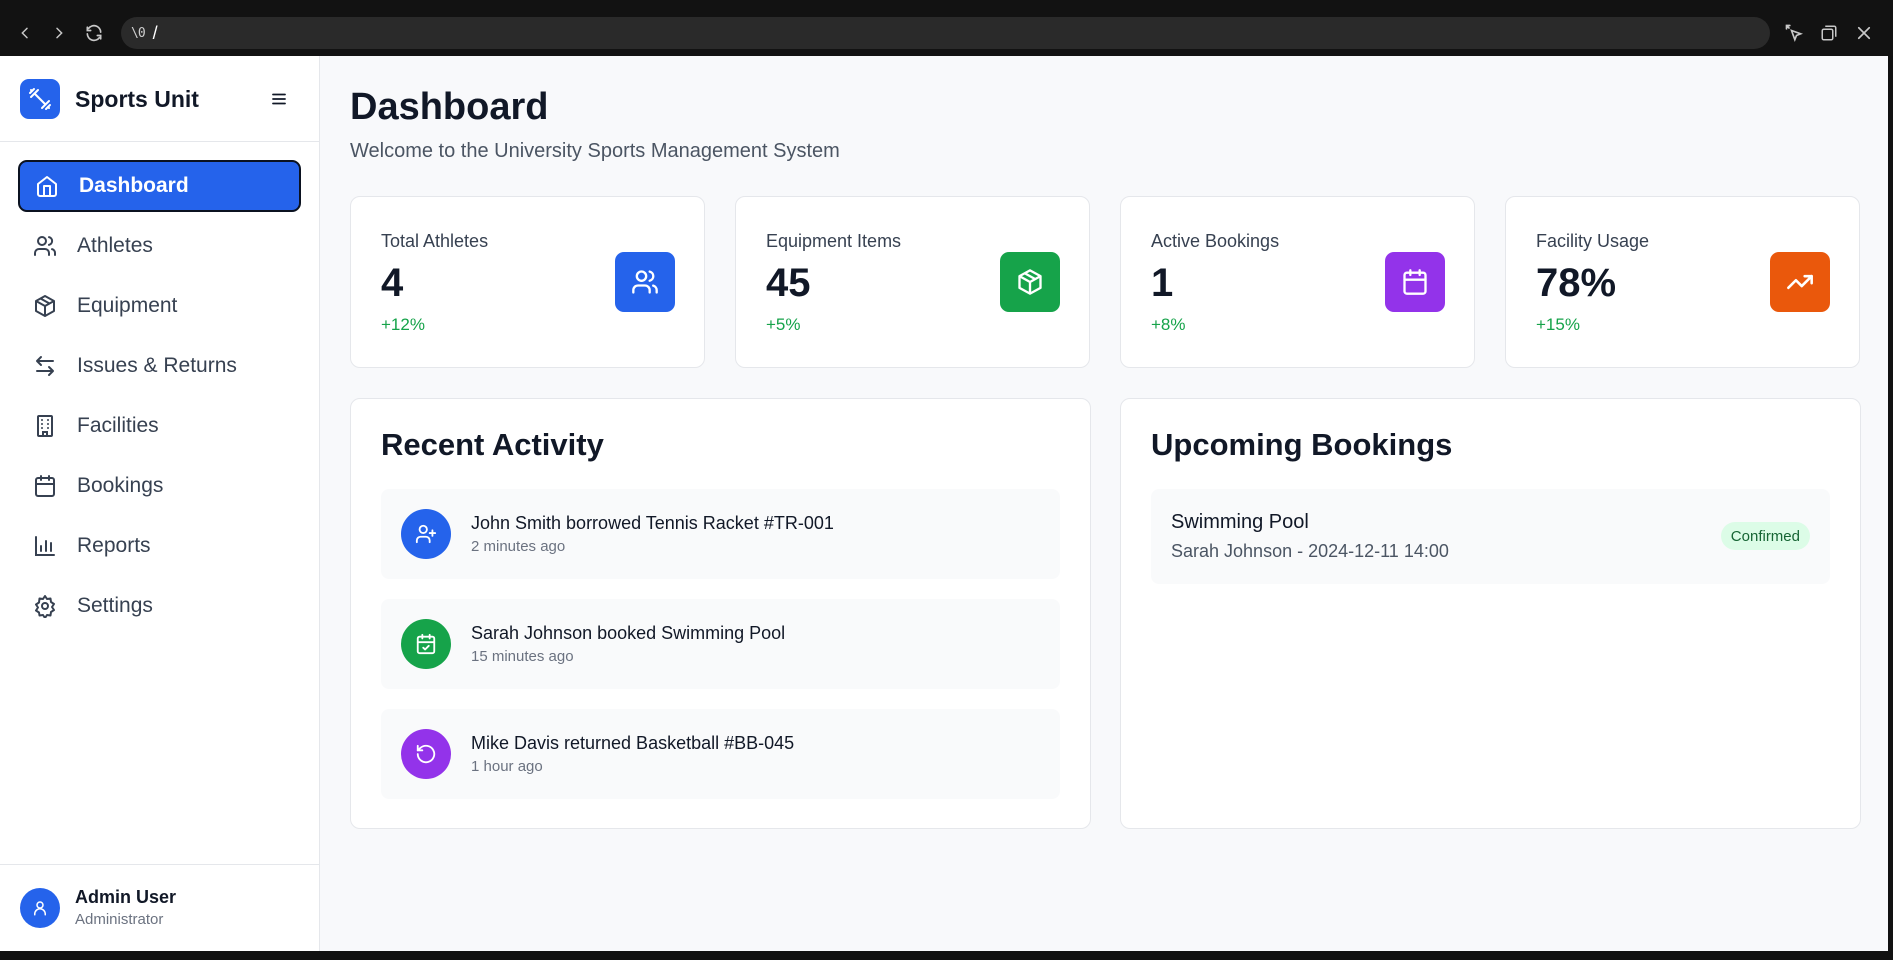 This screenshot has width=1893, height=960. I want to click on status-badge: Confirmed, so click(1765, 536).